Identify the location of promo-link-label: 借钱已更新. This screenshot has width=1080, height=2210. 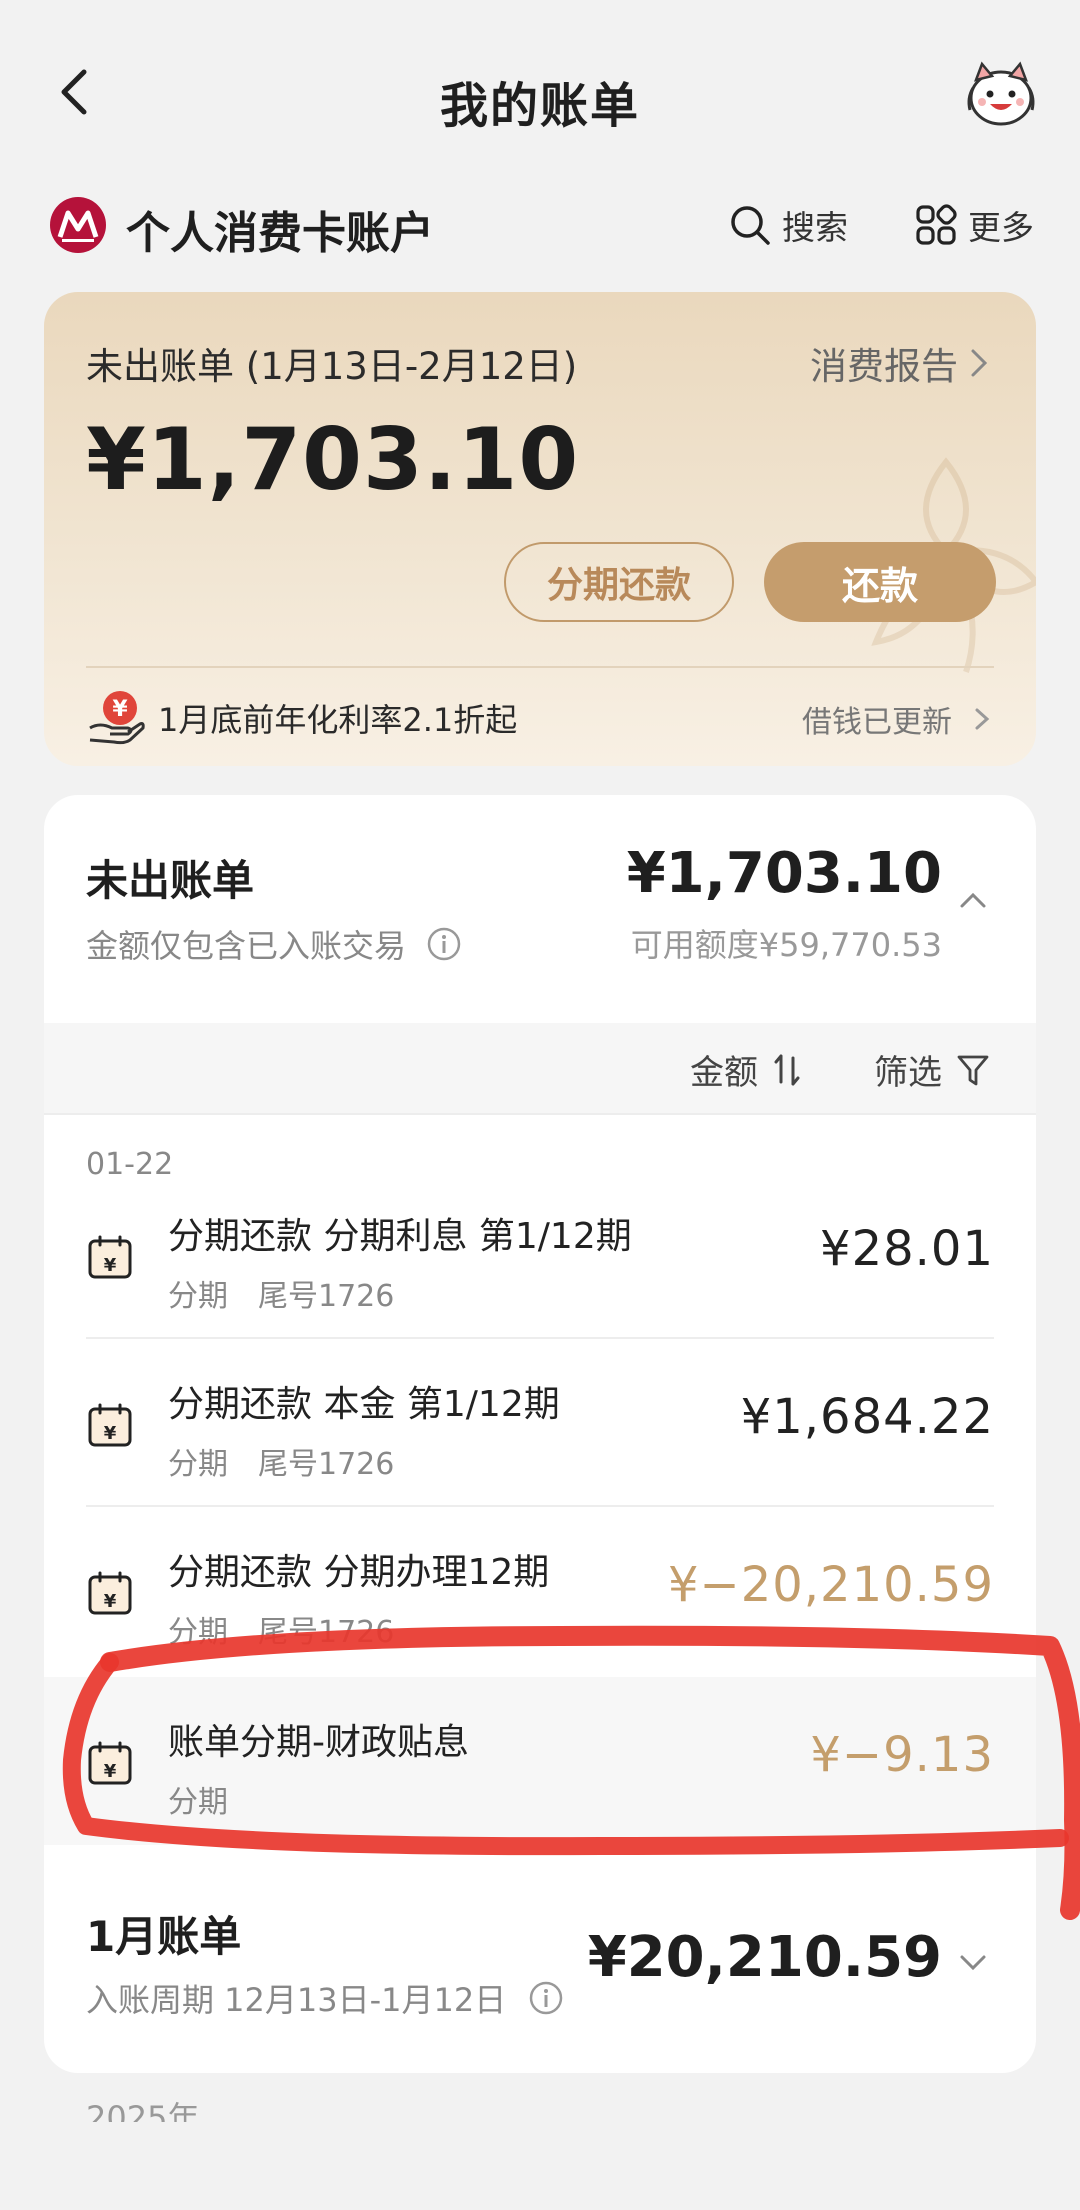
(877, 722).